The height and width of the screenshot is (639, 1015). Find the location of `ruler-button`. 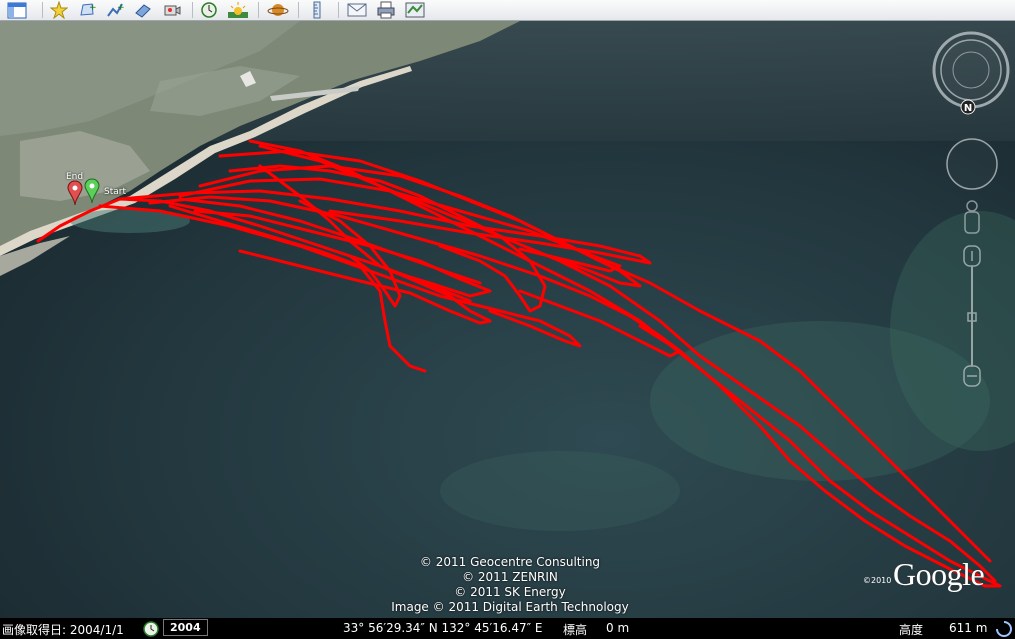

ruler-button is located at coordinates (317, 10).